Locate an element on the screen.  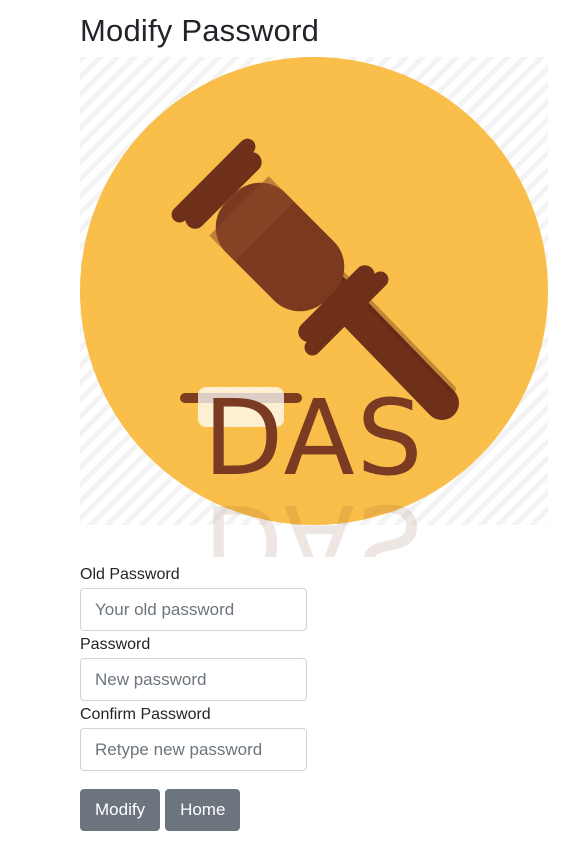
logo-text: DAS is located at coordinates (313, 438).